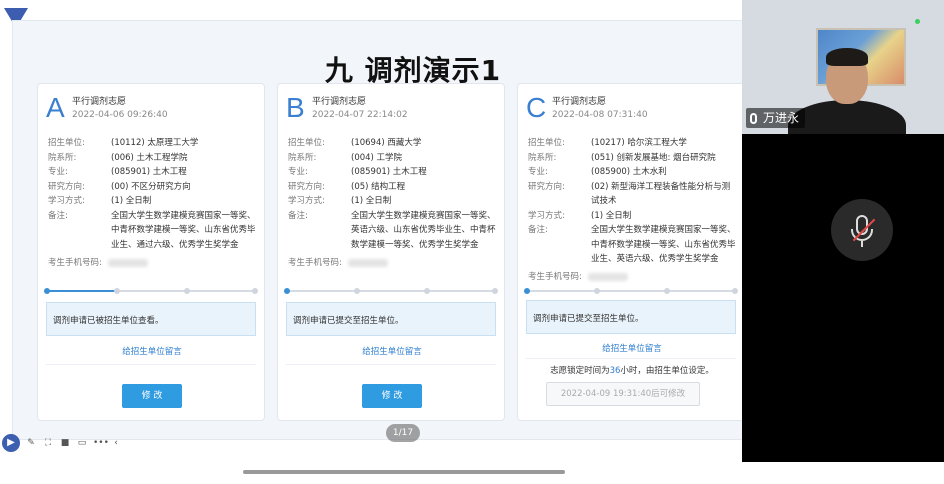 The image size is (944, 484). Describe the element at coordinates (151, 319) in the screenshot. I see `status-box: 调剂申请已被招生单位查看。` at that location.